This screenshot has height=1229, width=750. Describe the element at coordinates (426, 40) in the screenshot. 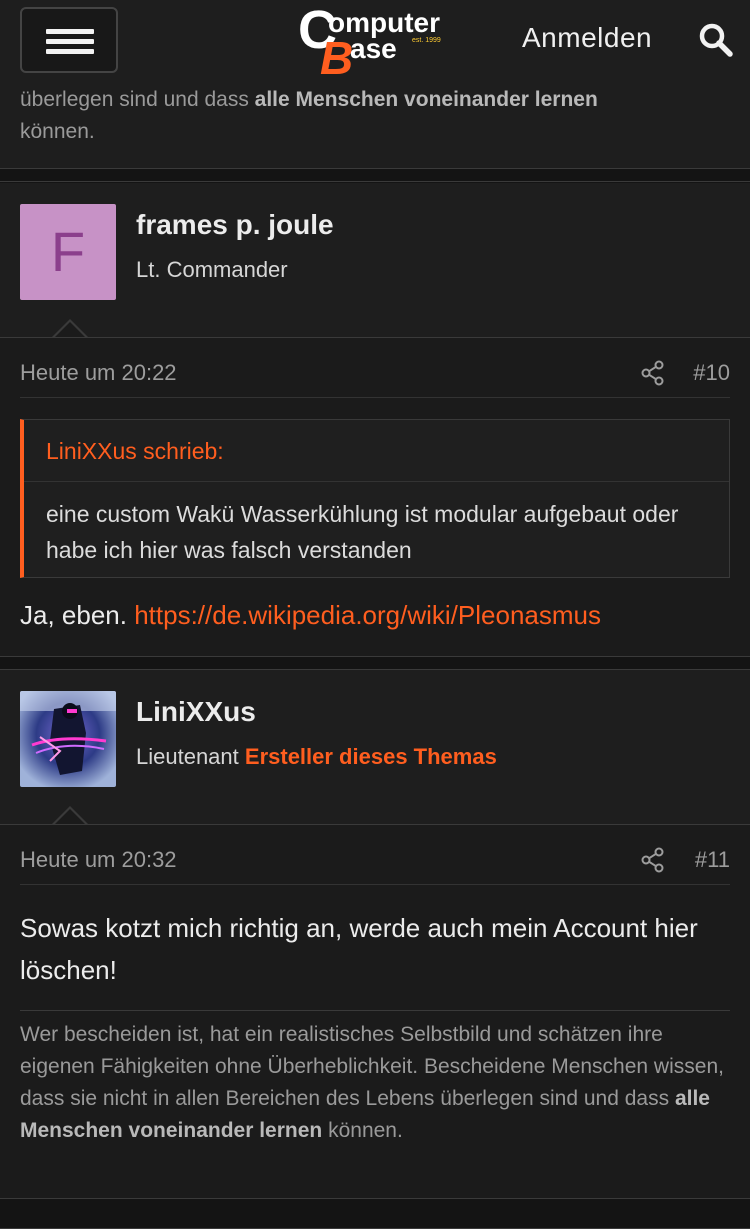

I see `logo-est: est. 1999` at that location.